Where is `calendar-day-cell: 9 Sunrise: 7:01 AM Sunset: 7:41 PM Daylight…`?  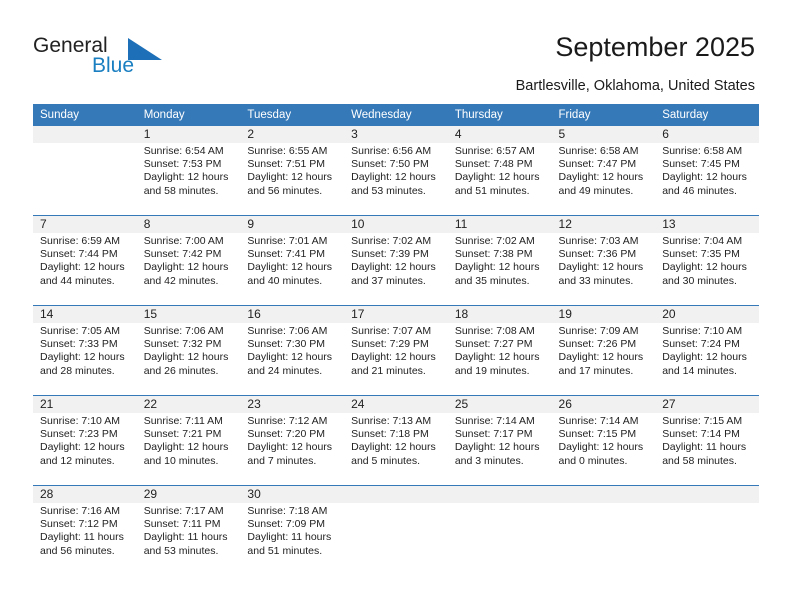
calendar-day-cell: 9 Sunrise: 7:01 AM Sunset: 7:41 PM Daylight… is located at coordinates (292, 260).